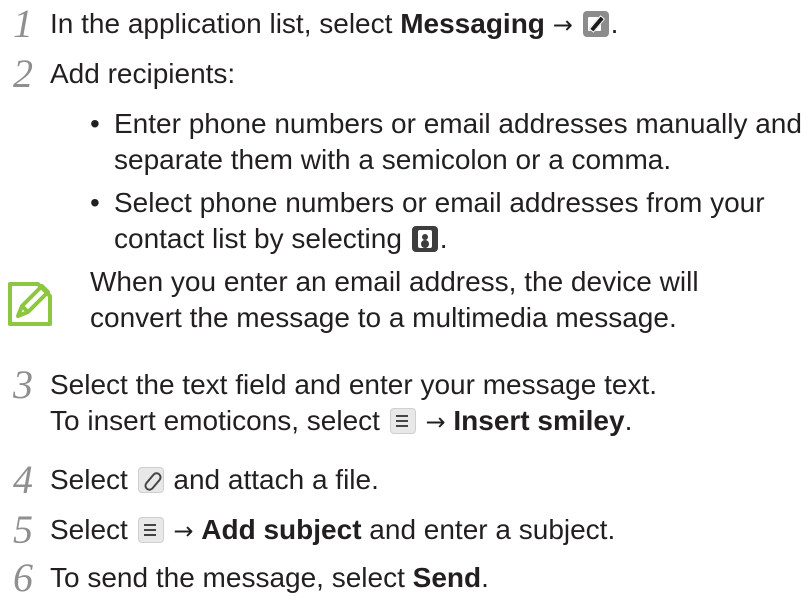 This screenshot has width=811, height=602. I want to click on contacts-icon, so click(424, 239).